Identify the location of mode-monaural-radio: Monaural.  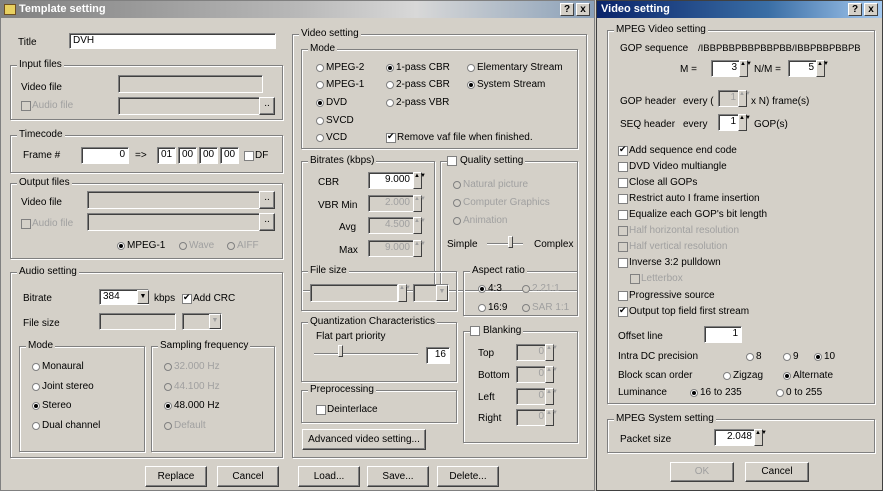
(58, 366).